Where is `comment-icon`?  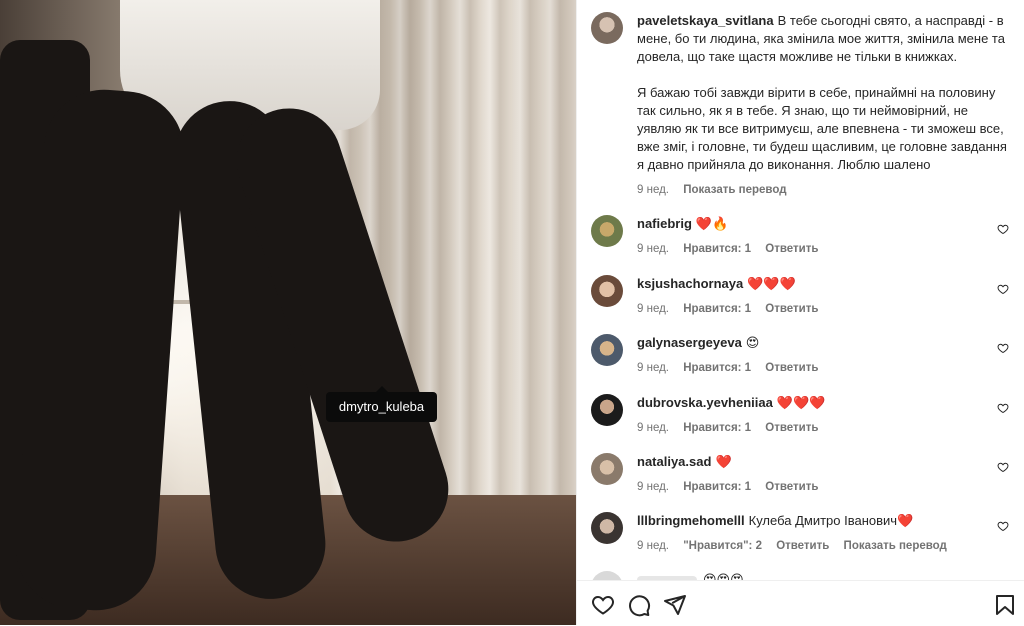 comment-icon is located at coordinates (639, 605).